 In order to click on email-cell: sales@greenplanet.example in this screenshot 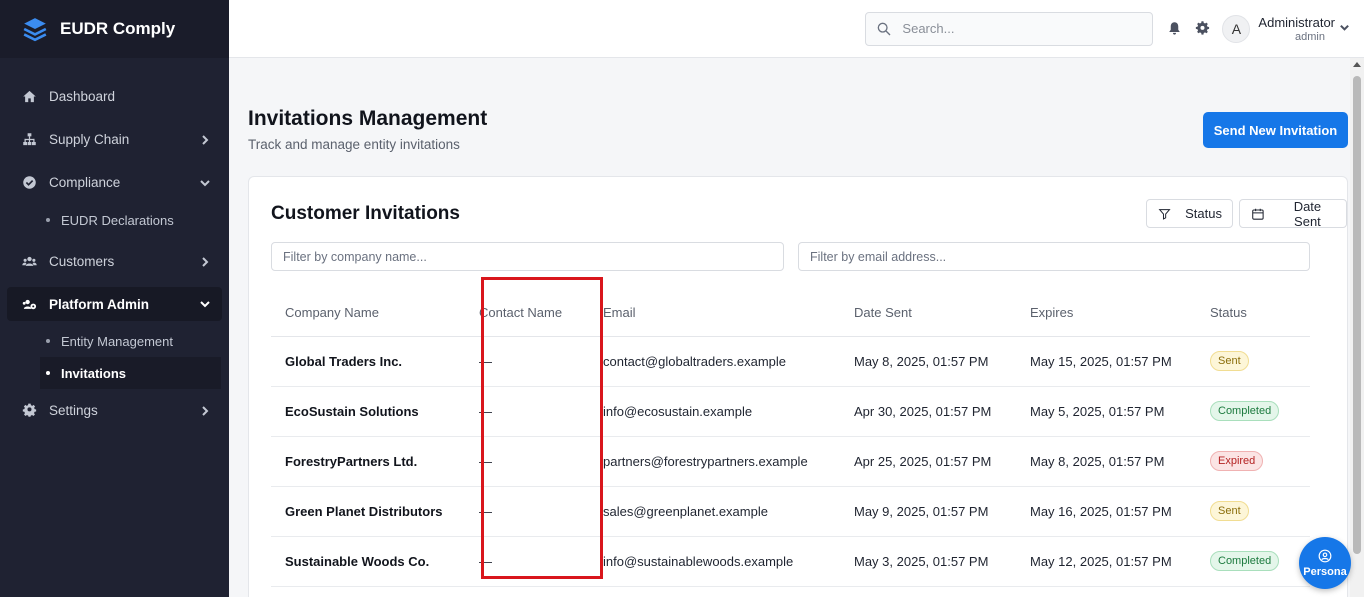, I will do `click(714, 511)`.